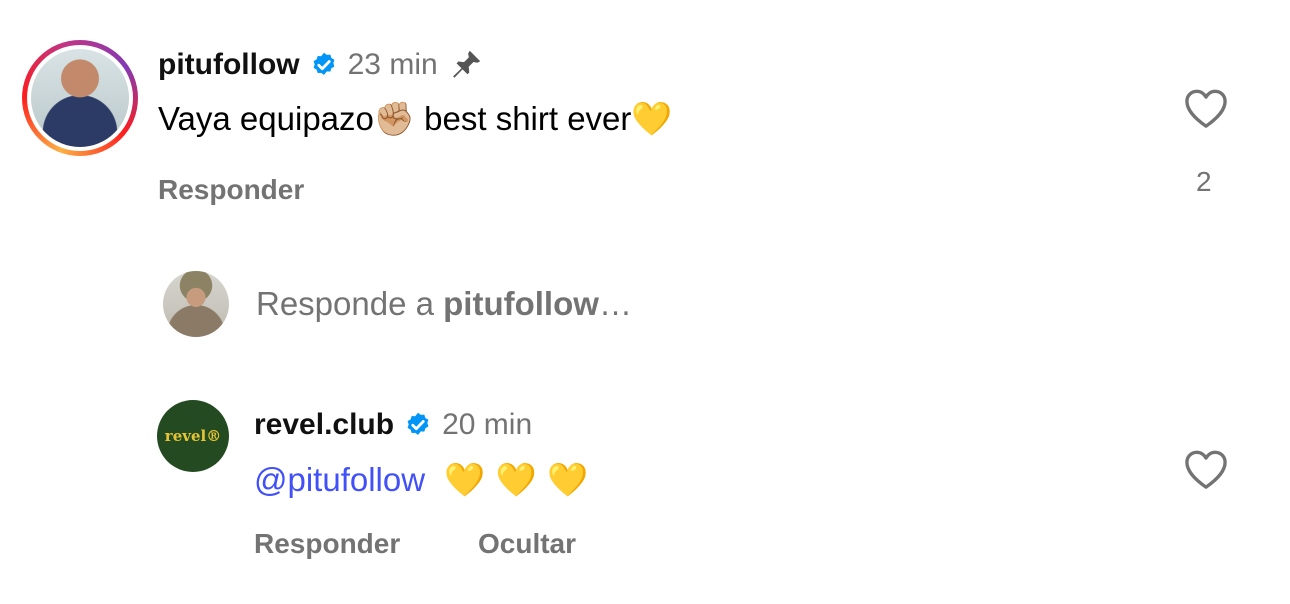 The image size is (1290, 604). Describe the element at coordinates (266, 118) in the screenshot. I see `comment-text-part1: Vaya equipazo` at that location.